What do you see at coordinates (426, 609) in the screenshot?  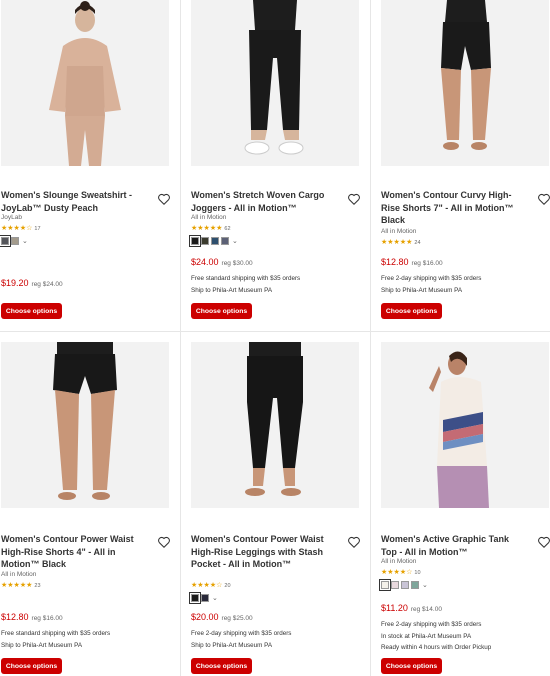 I see `regular-price: reg $14.00` at bounding box center [426, 609].